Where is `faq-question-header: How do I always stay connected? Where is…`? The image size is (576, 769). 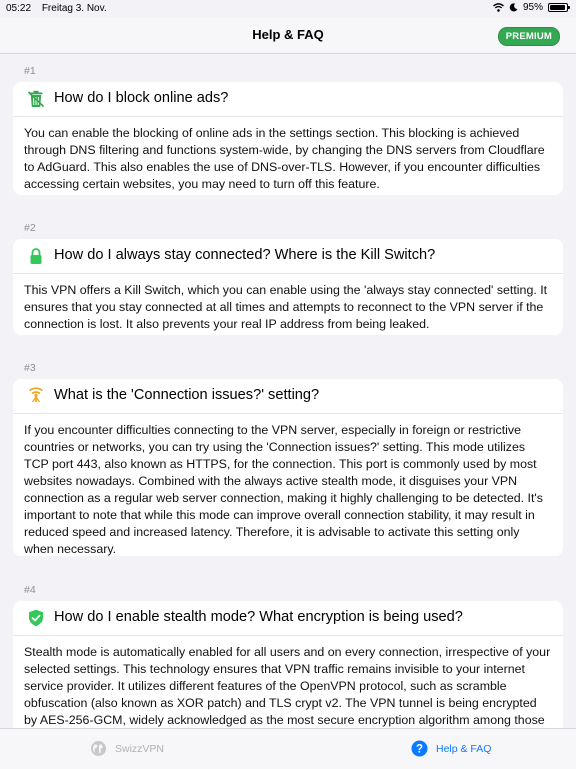
faq-question-header: How do I always stay connected? Where is… is located at coordinates (288, 256).